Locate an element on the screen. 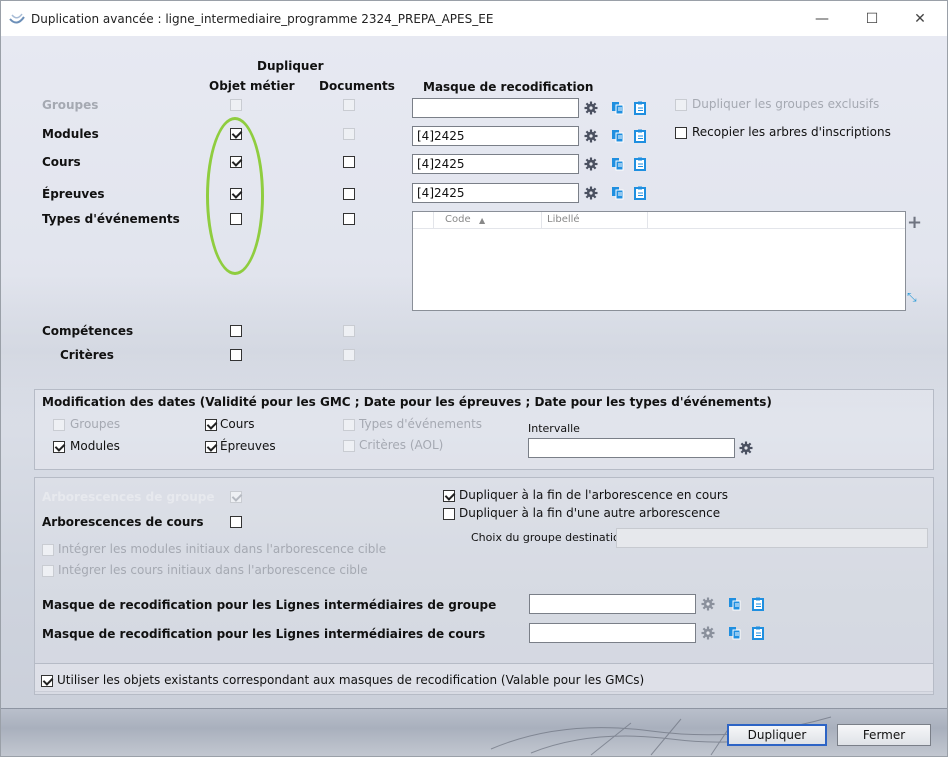 This screenshot has width=948, height=757. mask-input-cours: [4]2425 is located at coordinates (495, 164).